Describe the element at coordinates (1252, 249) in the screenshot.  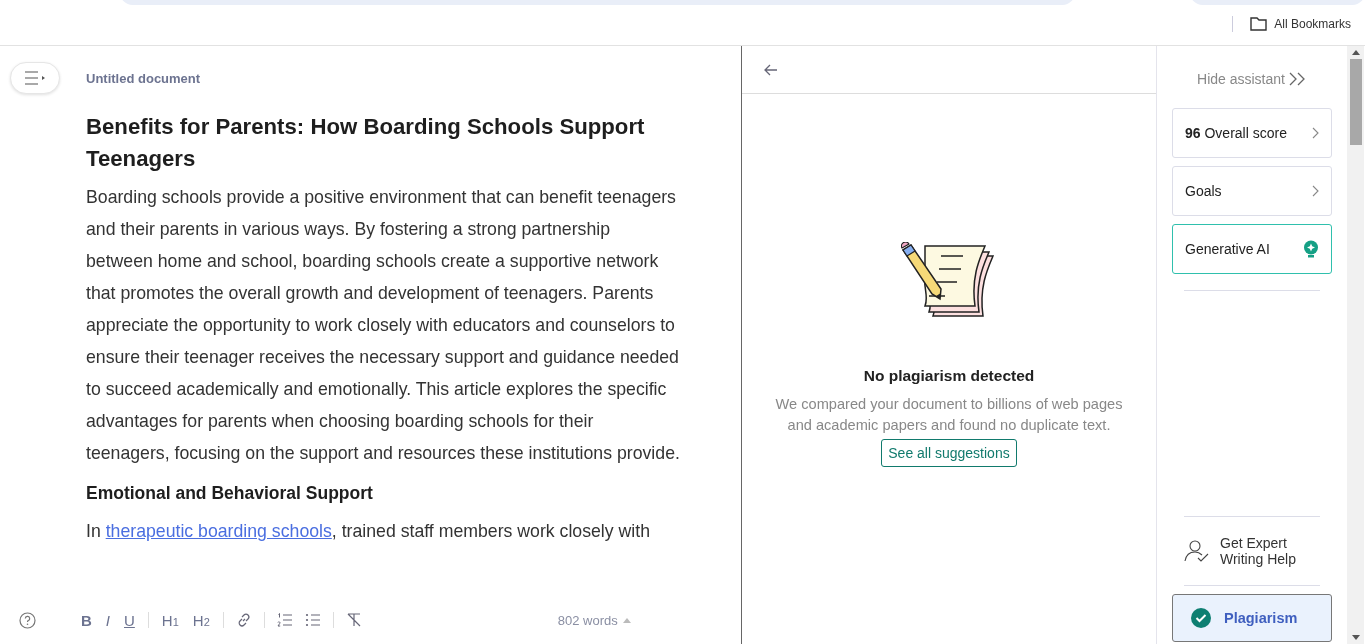
I see `generative-ai-card: Generative AI` at that location.